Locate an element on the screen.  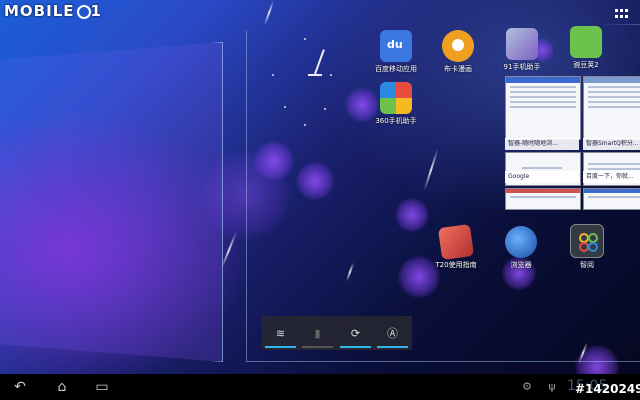
wifi-icon: ≋ is located at coordinates (280, 333).